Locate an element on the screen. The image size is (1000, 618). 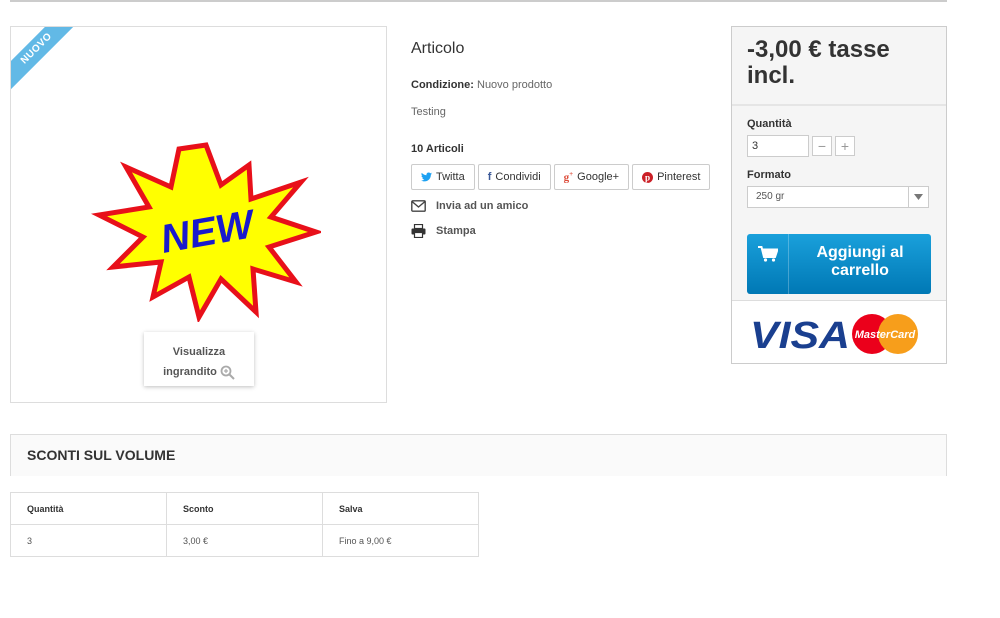
add-to-cart-label: Aggiungi al carrello is located at coordinates (860, 261).